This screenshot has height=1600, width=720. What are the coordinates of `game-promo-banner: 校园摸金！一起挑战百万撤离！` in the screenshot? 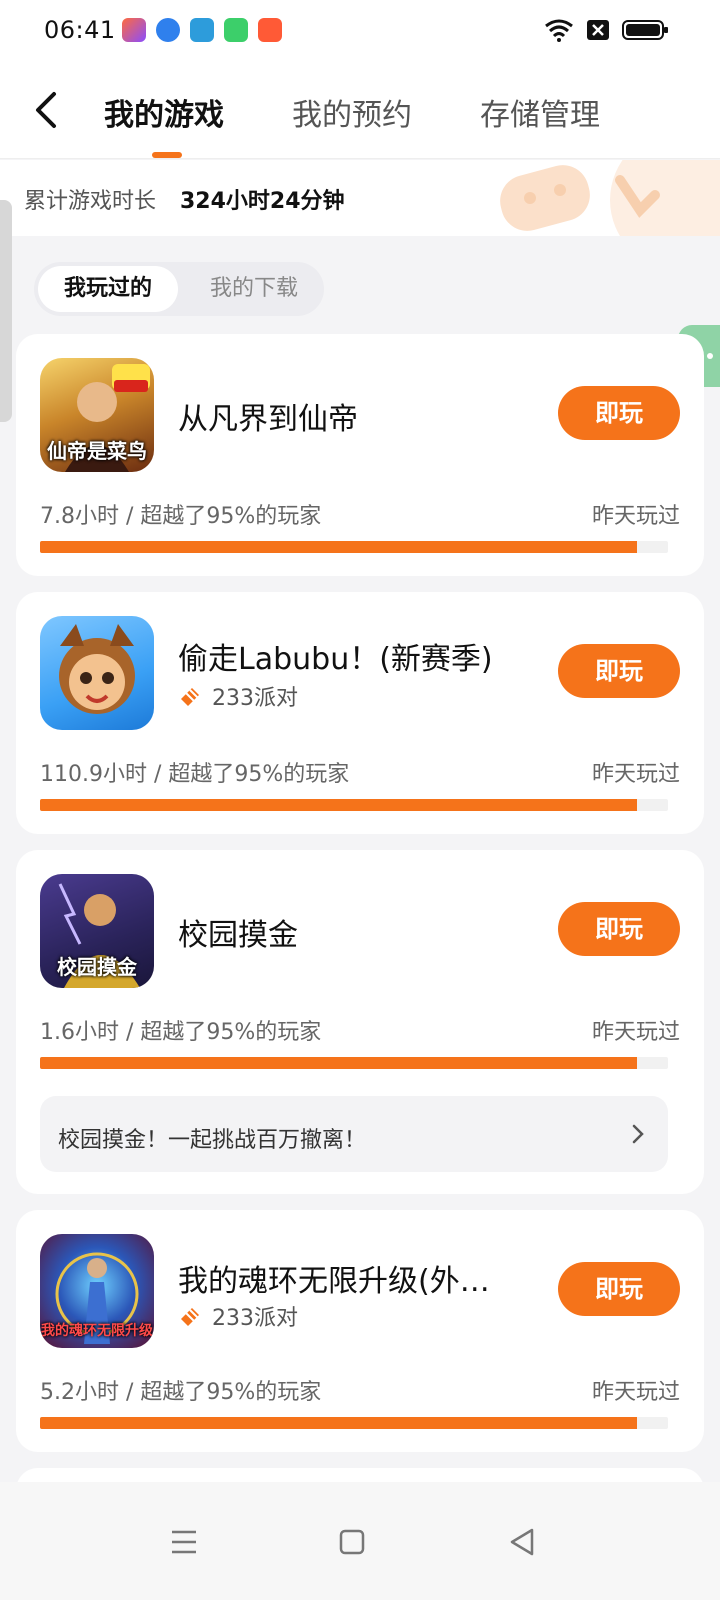 It's located at (354, 1134).